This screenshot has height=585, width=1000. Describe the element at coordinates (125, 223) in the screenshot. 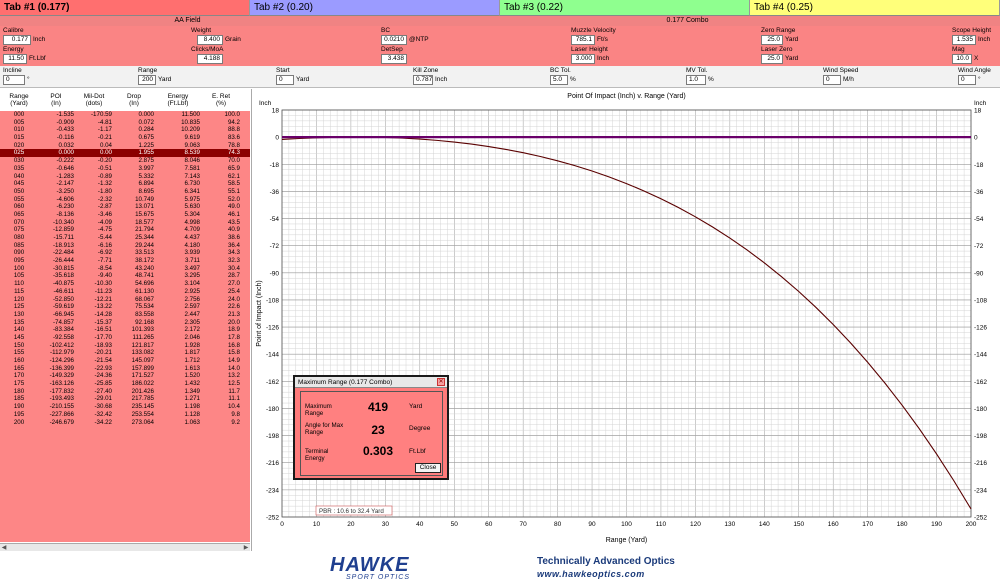

I see `table-row: 070 -10.340 -4.09 18.577 4.998 43.5` at that location.